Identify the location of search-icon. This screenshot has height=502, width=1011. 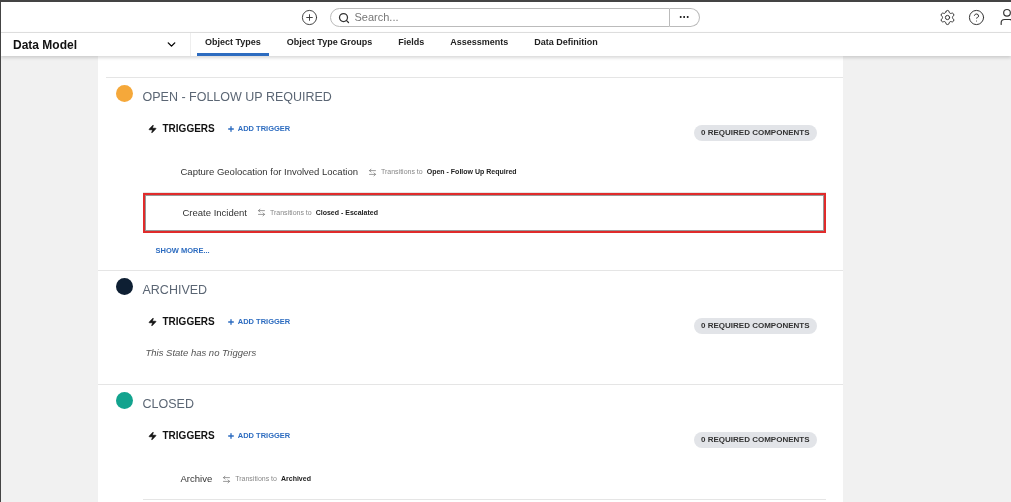
(343, 17).